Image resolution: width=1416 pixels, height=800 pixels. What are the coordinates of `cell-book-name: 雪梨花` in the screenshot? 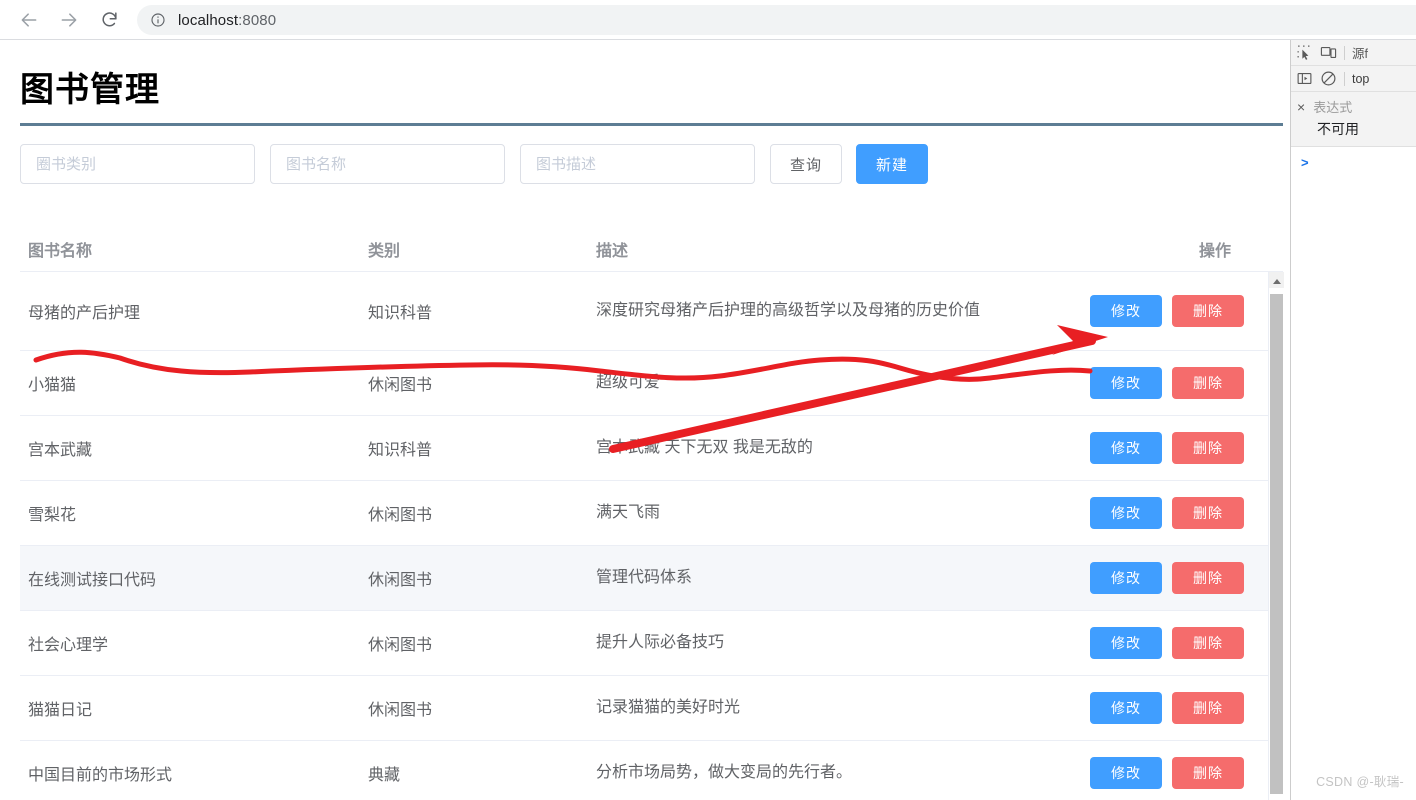 It's located at (52, 515).